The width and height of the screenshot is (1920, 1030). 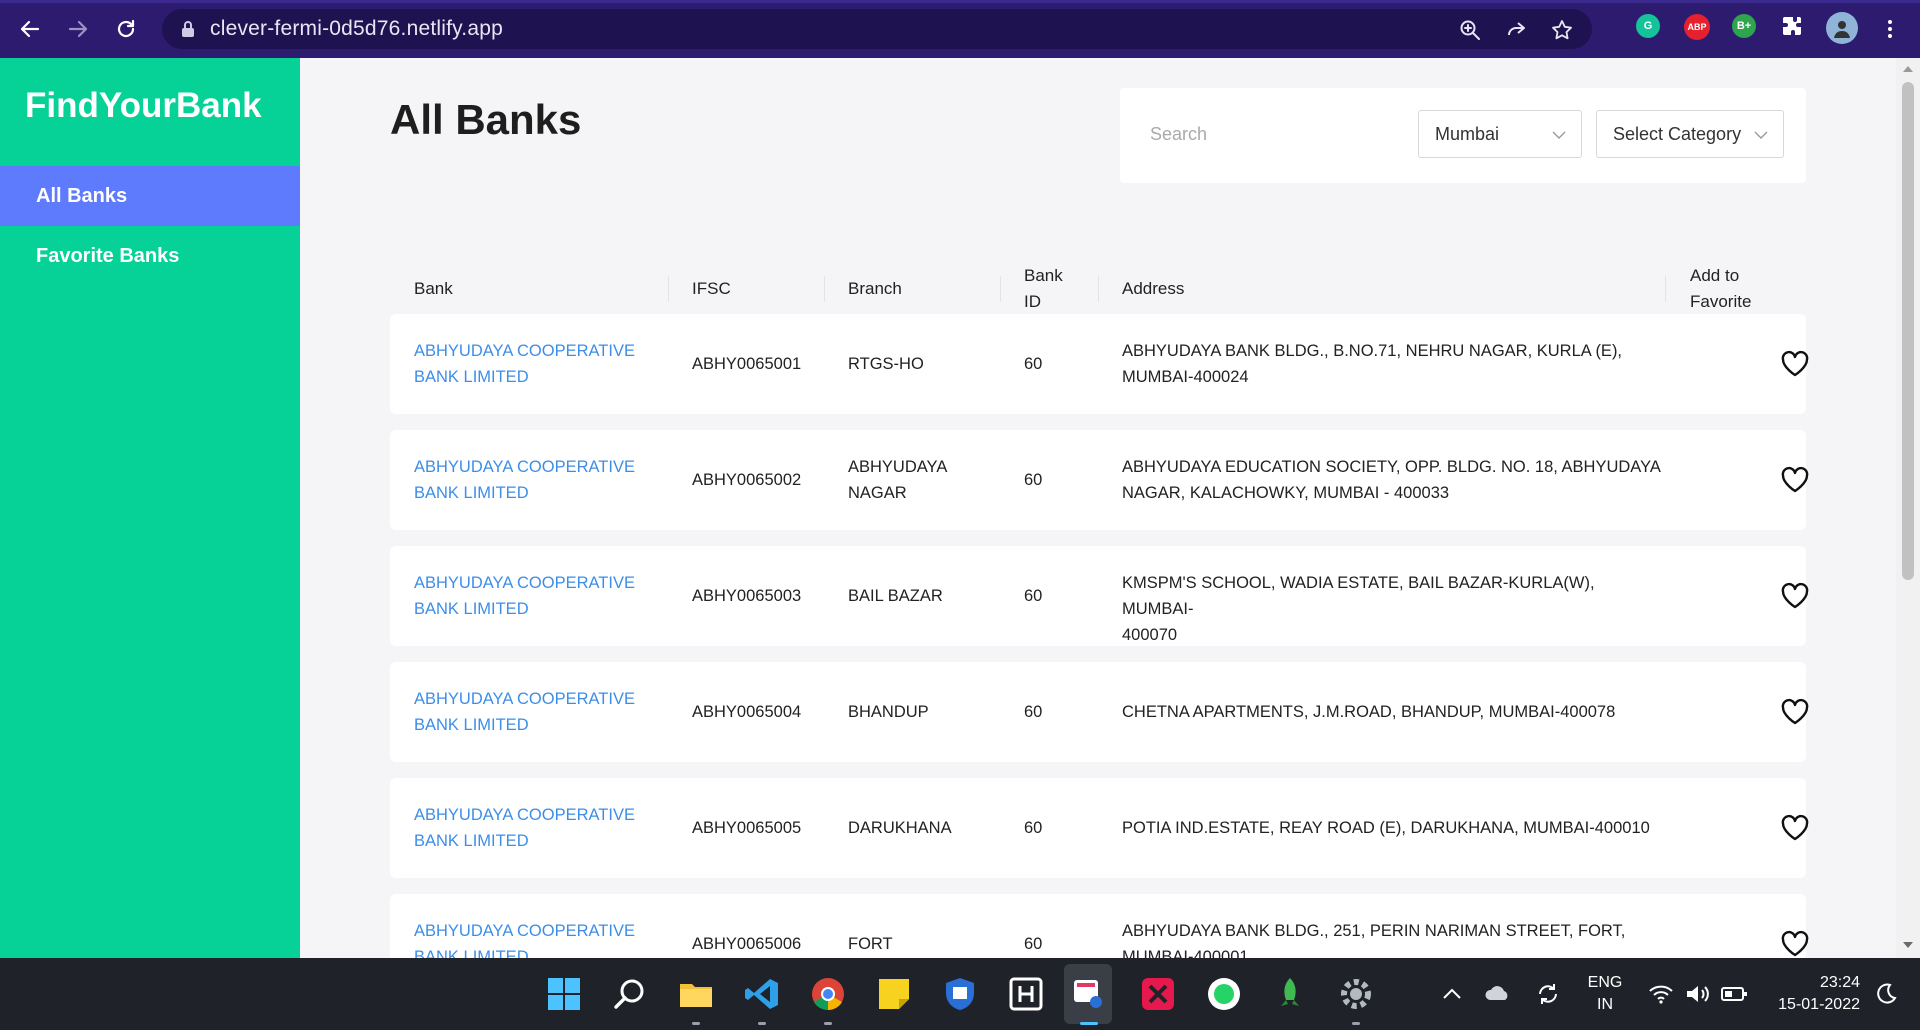 What do you see at coordinates (1690, 134) in the screenshot?
I see `category-select: Select Category` at bounding box center [1690, 134].